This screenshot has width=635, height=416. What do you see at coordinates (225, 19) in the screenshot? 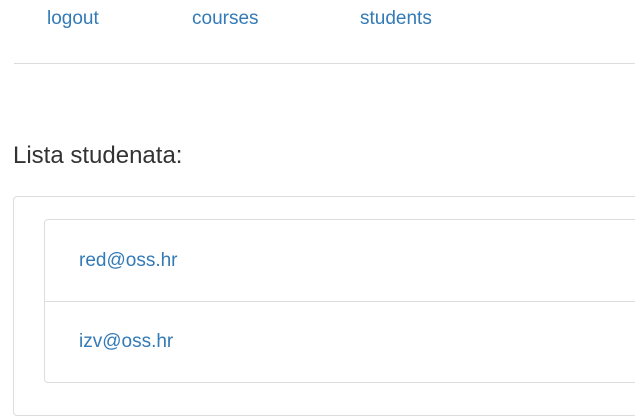
I see `nav-courses-link: courses` at bounding box center [225, 19].